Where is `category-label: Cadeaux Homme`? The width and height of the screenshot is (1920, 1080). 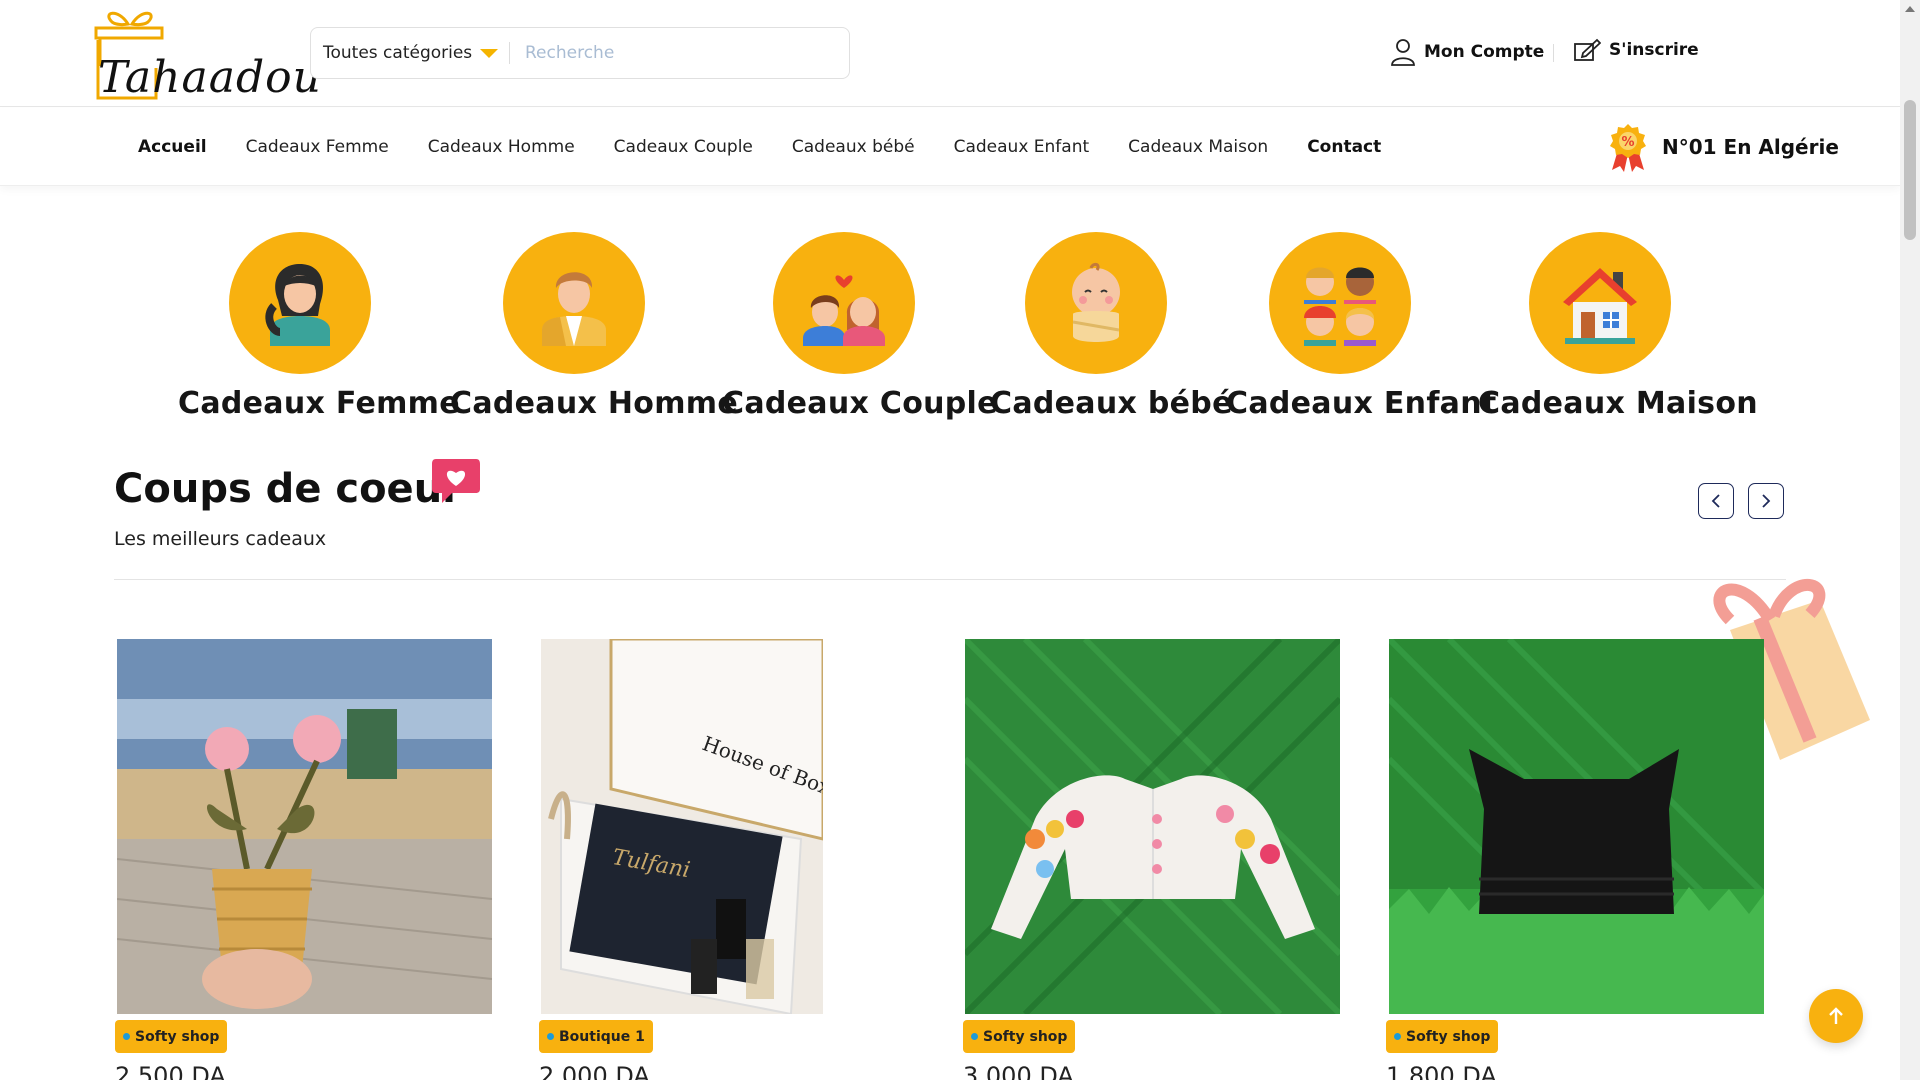 category-label: Cadeaux Homme is located at coordinates (594, 403).